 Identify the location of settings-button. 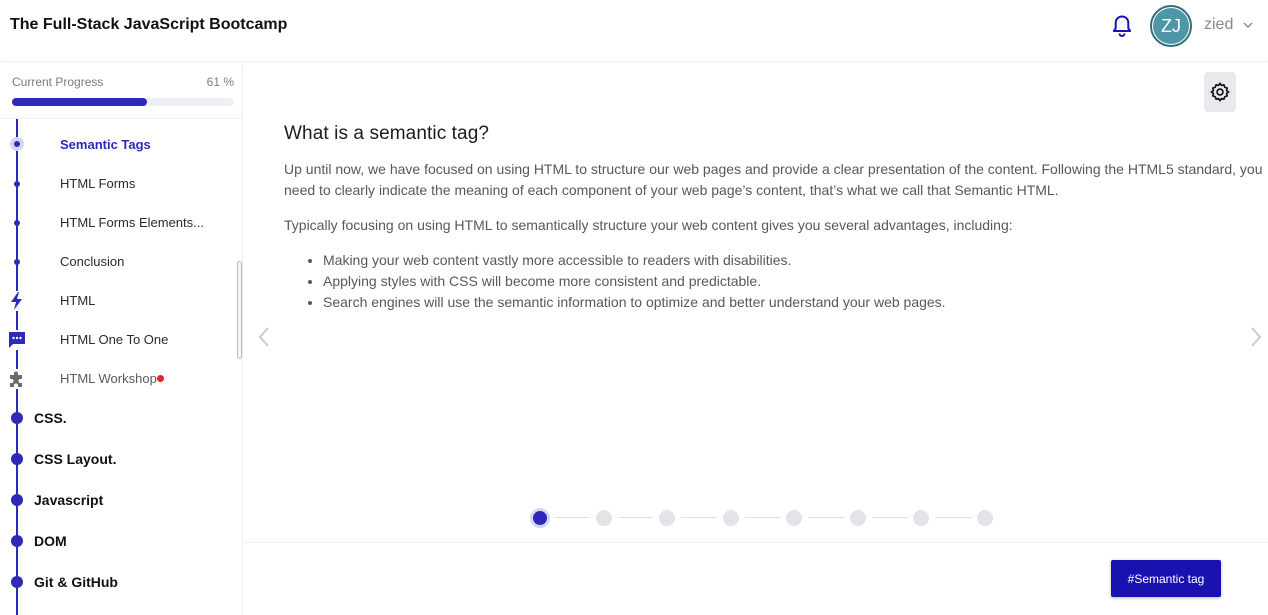
(1220, 92).